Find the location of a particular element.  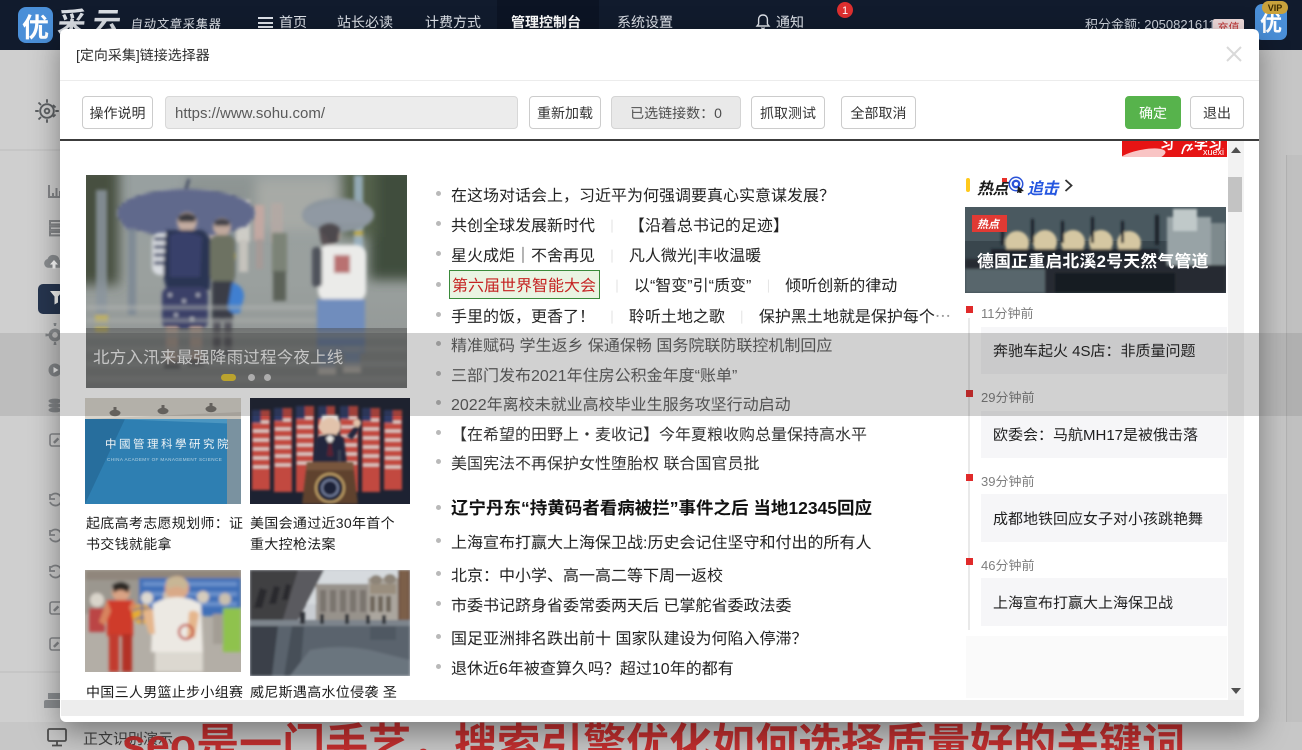

svg-text: 中國管理科學研究院 is located at coordinates (168, 444).